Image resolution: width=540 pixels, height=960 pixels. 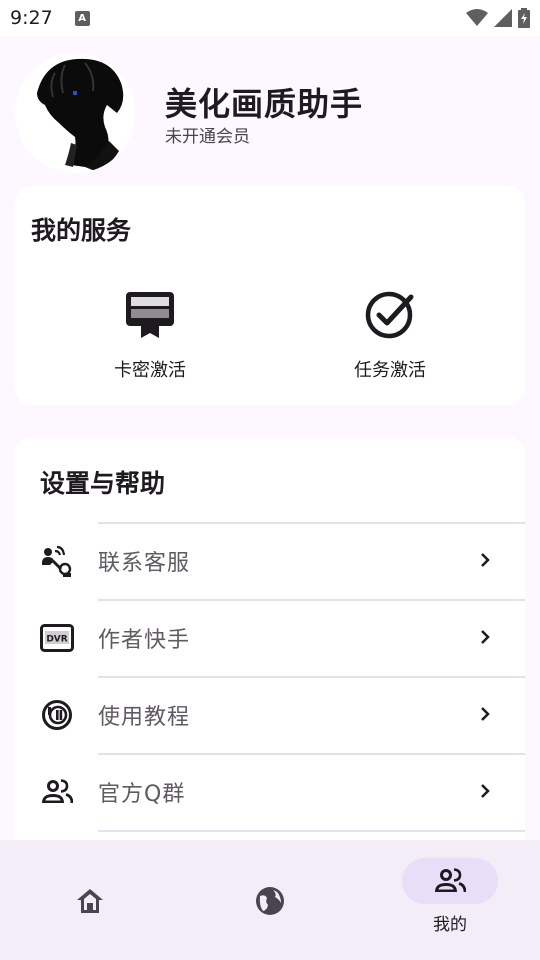 I want to click on group-icon, so click(x=57, y=792).